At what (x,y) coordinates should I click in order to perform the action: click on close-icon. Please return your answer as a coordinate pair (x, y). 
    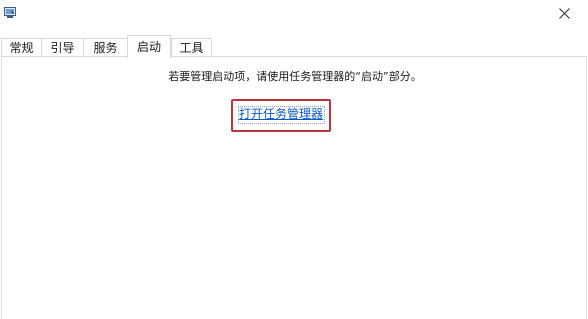
    Looking at the image, I should click on (564, 13).